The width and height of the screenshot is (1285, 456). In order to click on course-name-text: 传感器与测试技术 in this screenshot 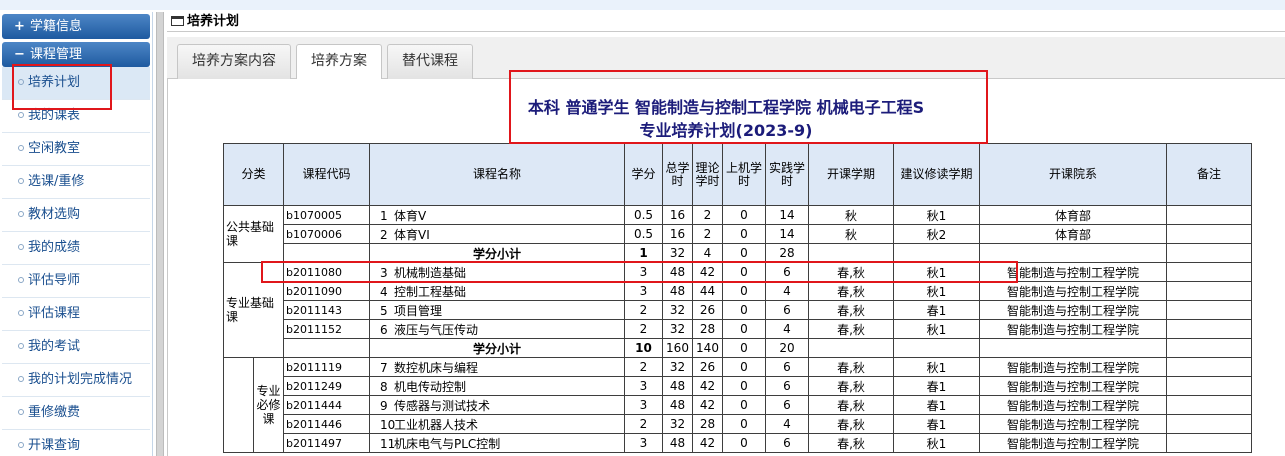, I will do `click(442, 405)`.